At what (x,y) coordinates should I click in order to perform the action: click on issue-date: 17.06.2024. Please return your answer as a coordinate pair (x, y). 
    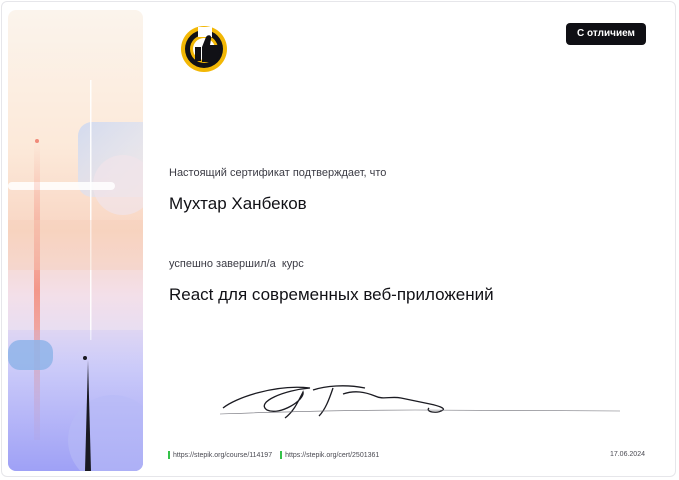
    Looking at the image, I should click on (627, 454).